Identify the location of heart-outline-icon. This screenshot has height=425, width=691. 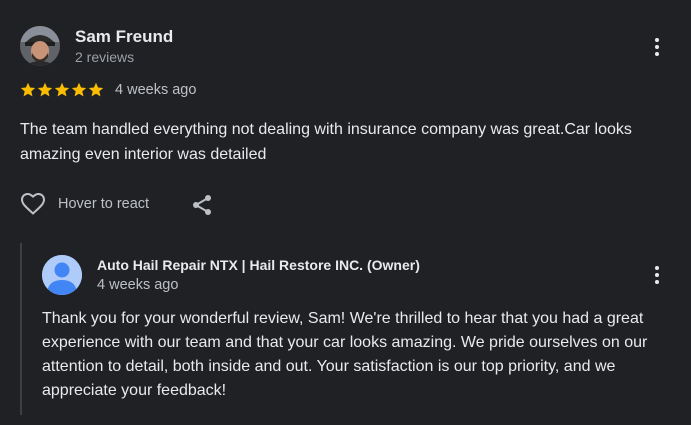
(33, 204).